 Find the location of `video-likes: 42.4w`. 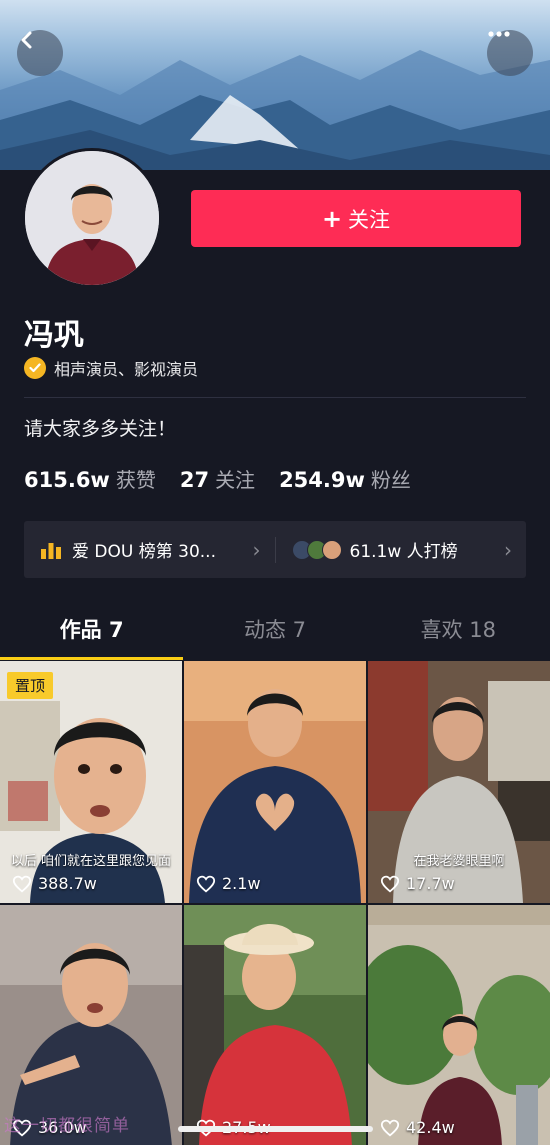

video-likes: 42.4w is located at coordinates (417, 1127).